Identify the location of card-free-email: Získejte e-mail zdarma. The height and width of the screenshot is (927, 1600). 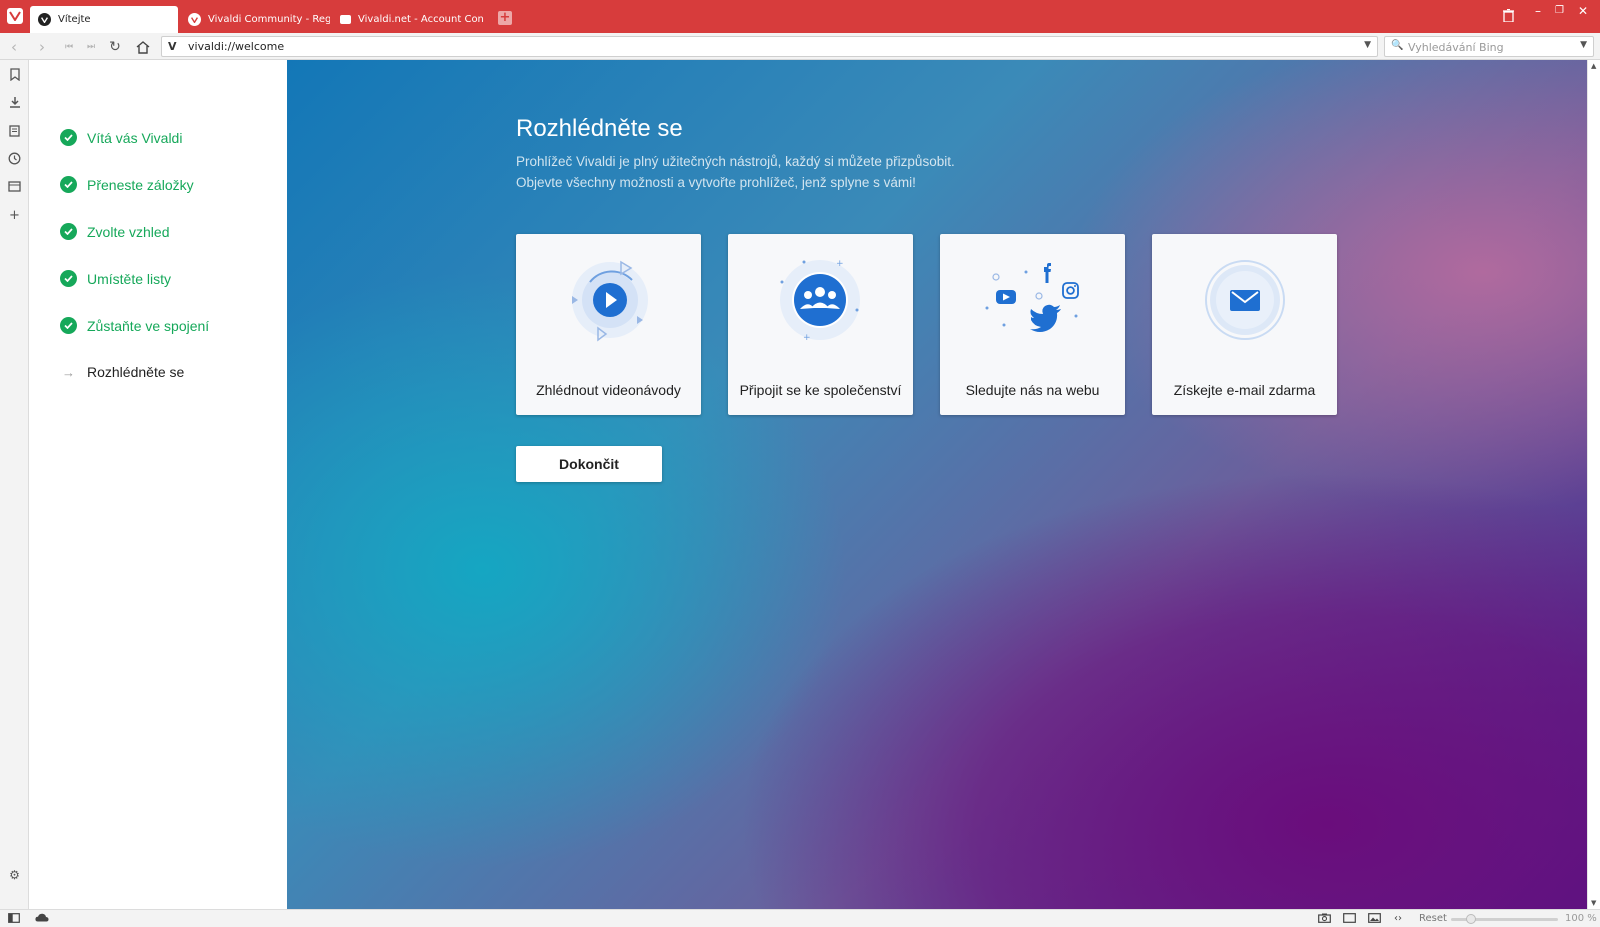
(1244, 324).